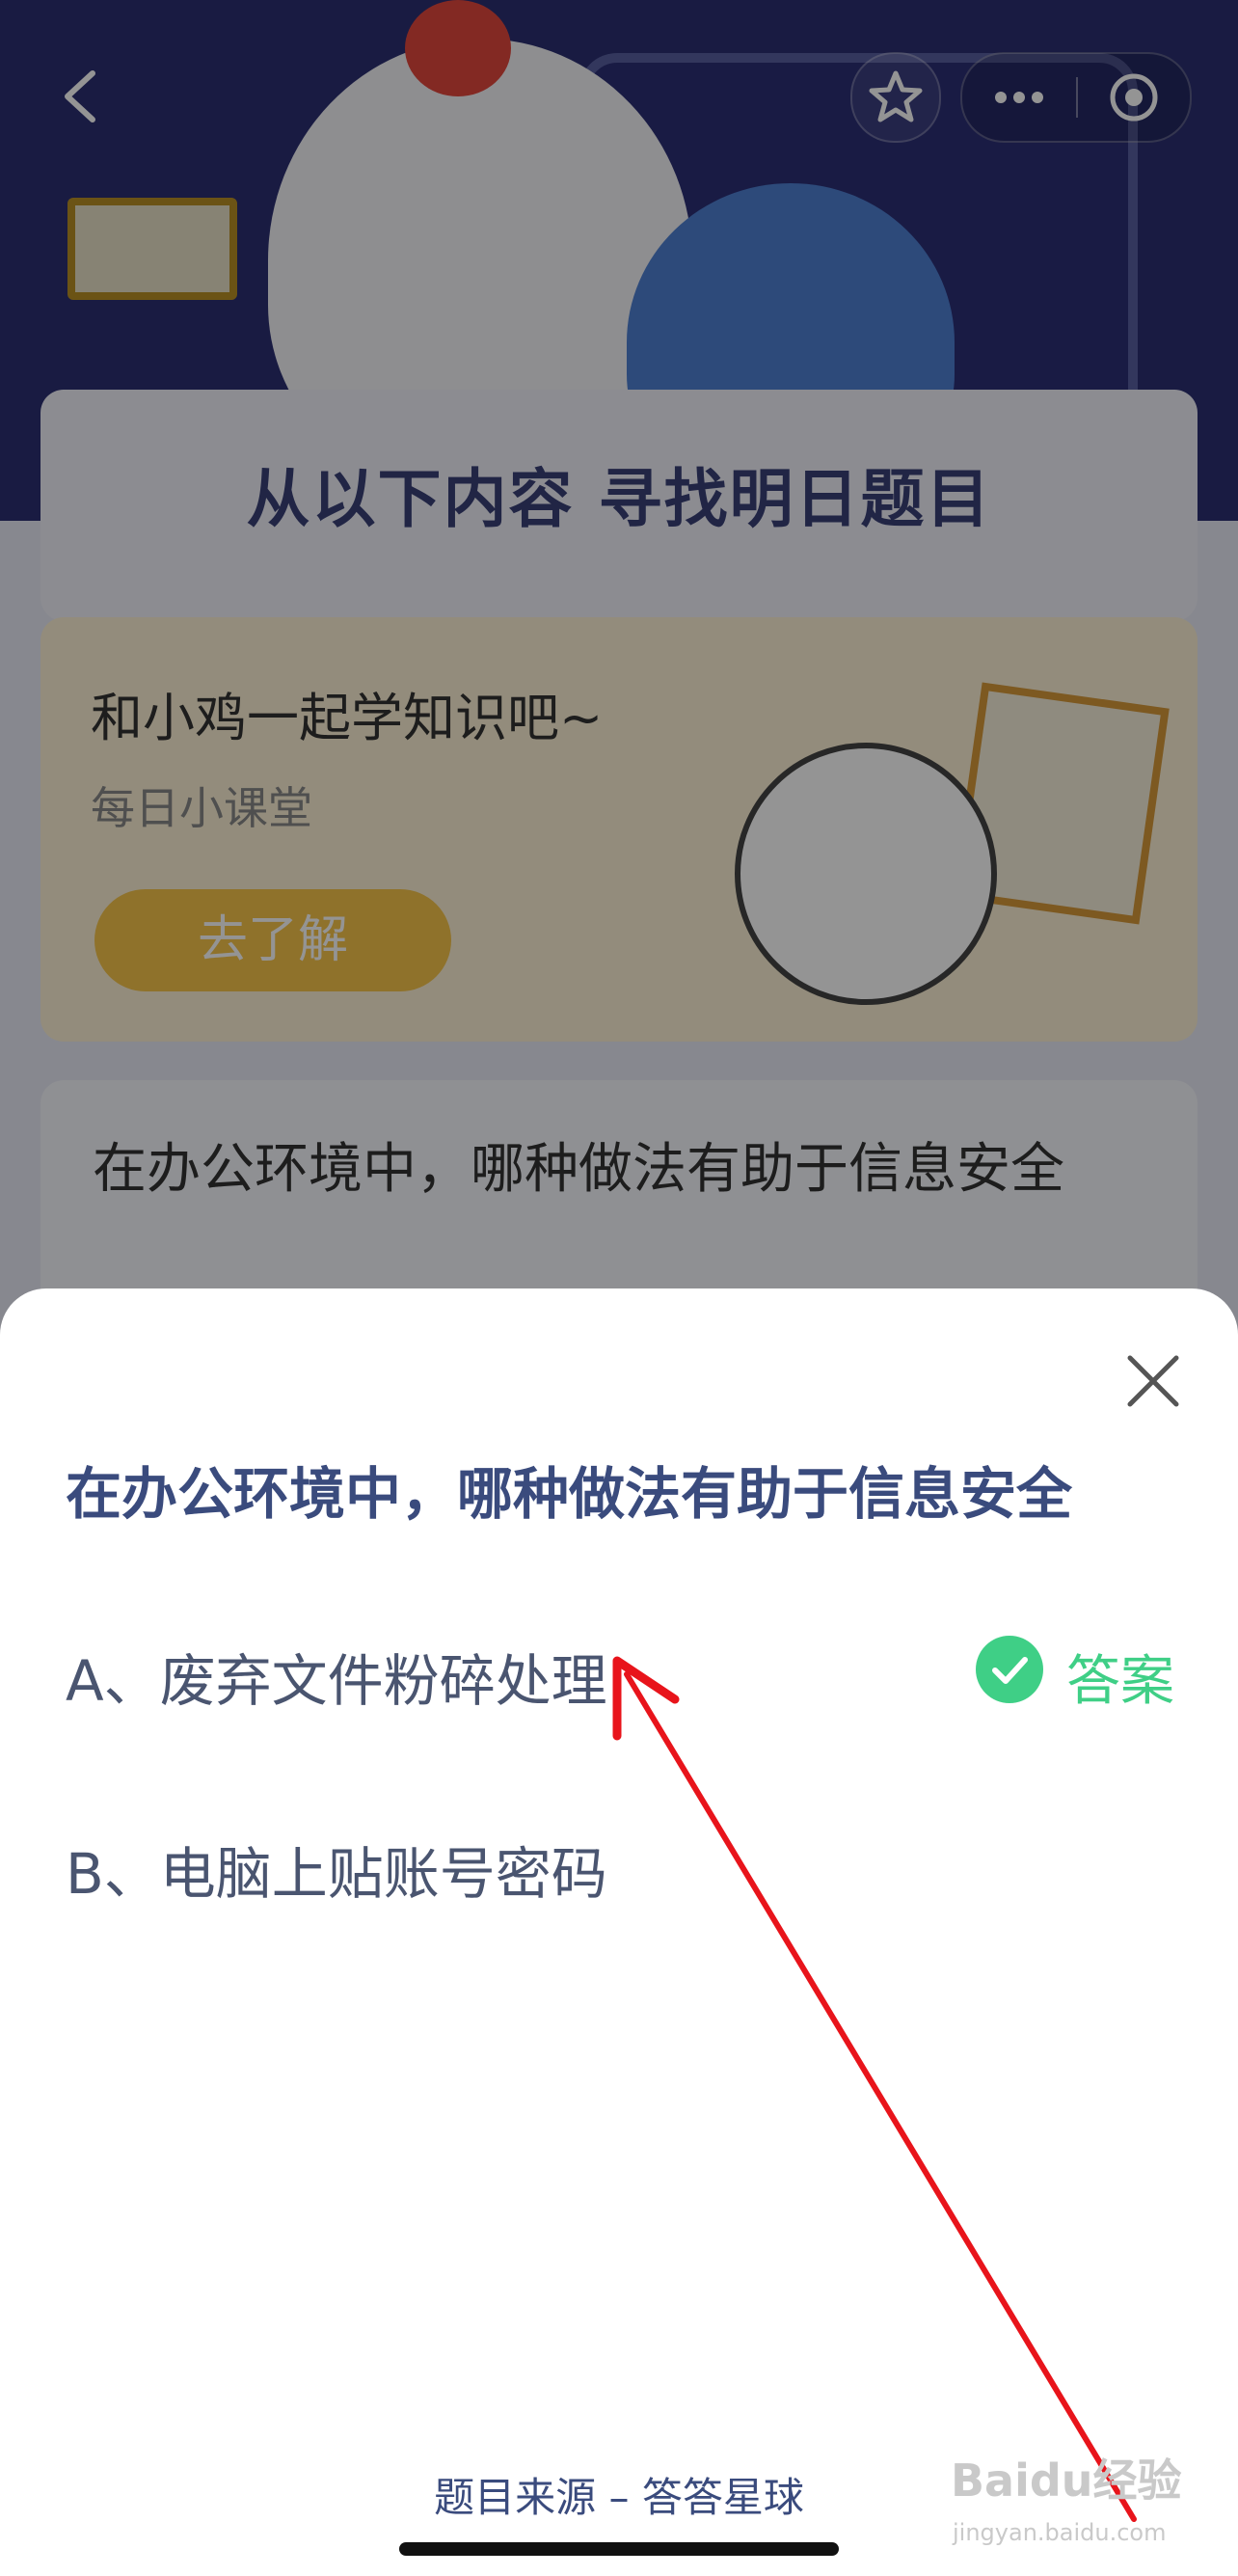 The image size is (1238, 2576). I want to click on close-button, so click(1153, 1381).